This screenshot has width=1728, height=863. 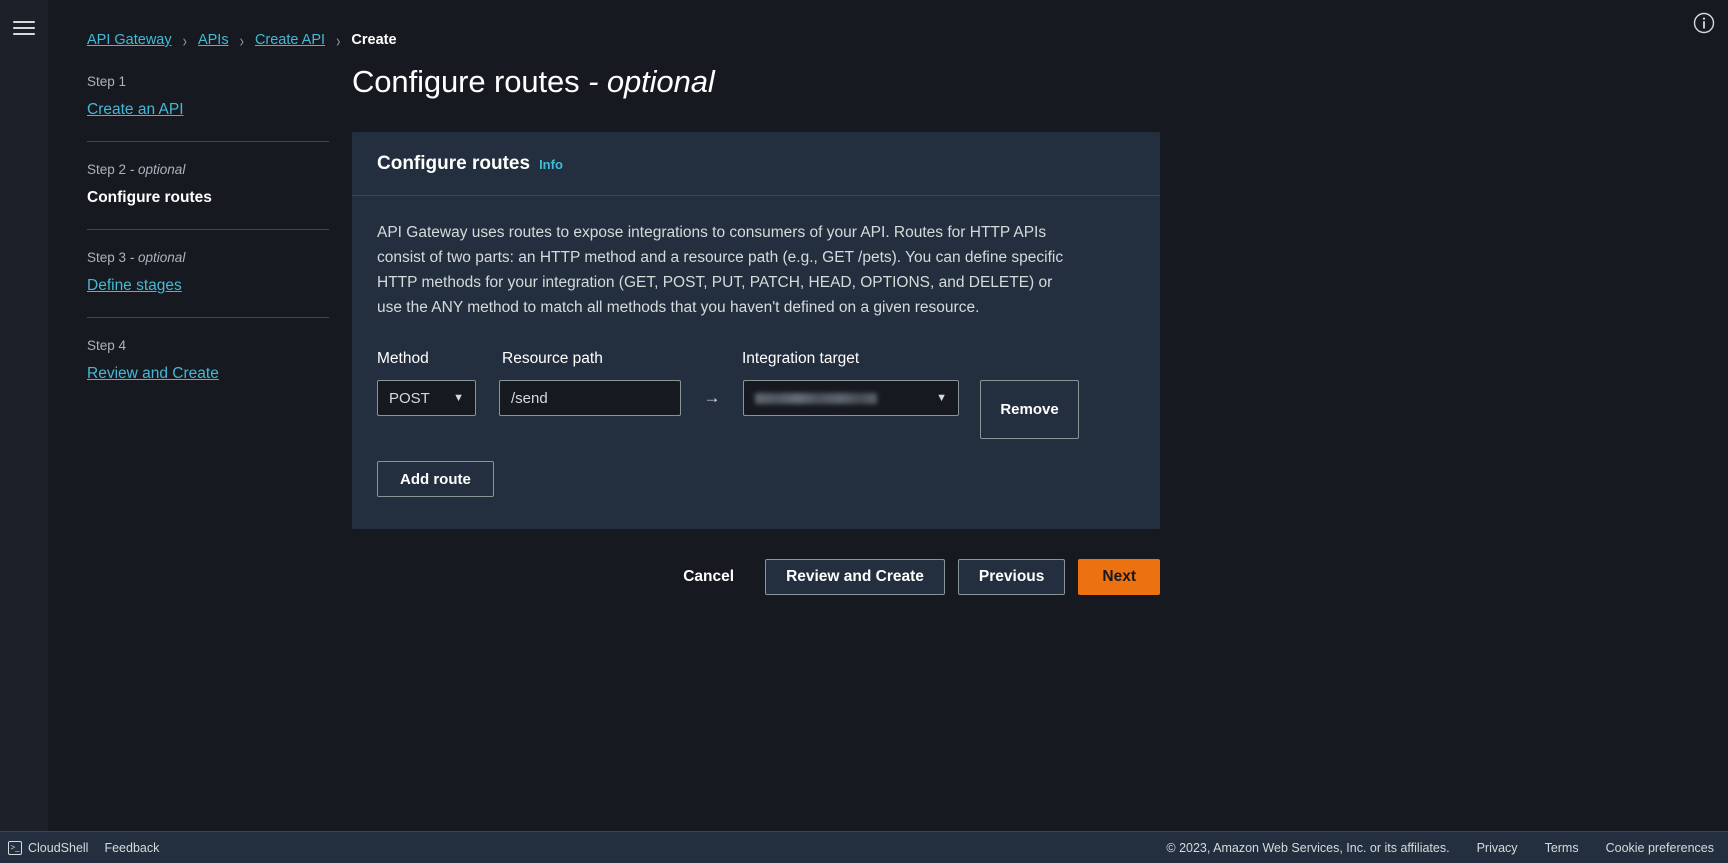 What do you see at coordinates (290, 40) in the screenshot?
I see `breadcrumb-item-create-api: Create API` at bounding box center [290, 40].